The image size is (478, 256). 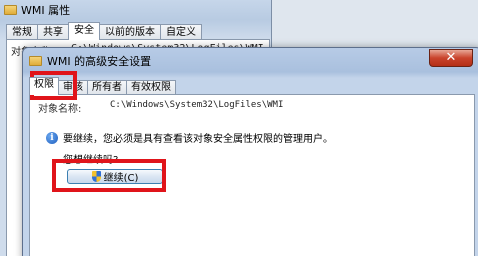 What do you see at coordinates (198, 139) in the screenshot?
I see `info-text: 要继续，您必须是具有查看该对象安全属性权限的管理用户。` at bounding box center [198, 139].